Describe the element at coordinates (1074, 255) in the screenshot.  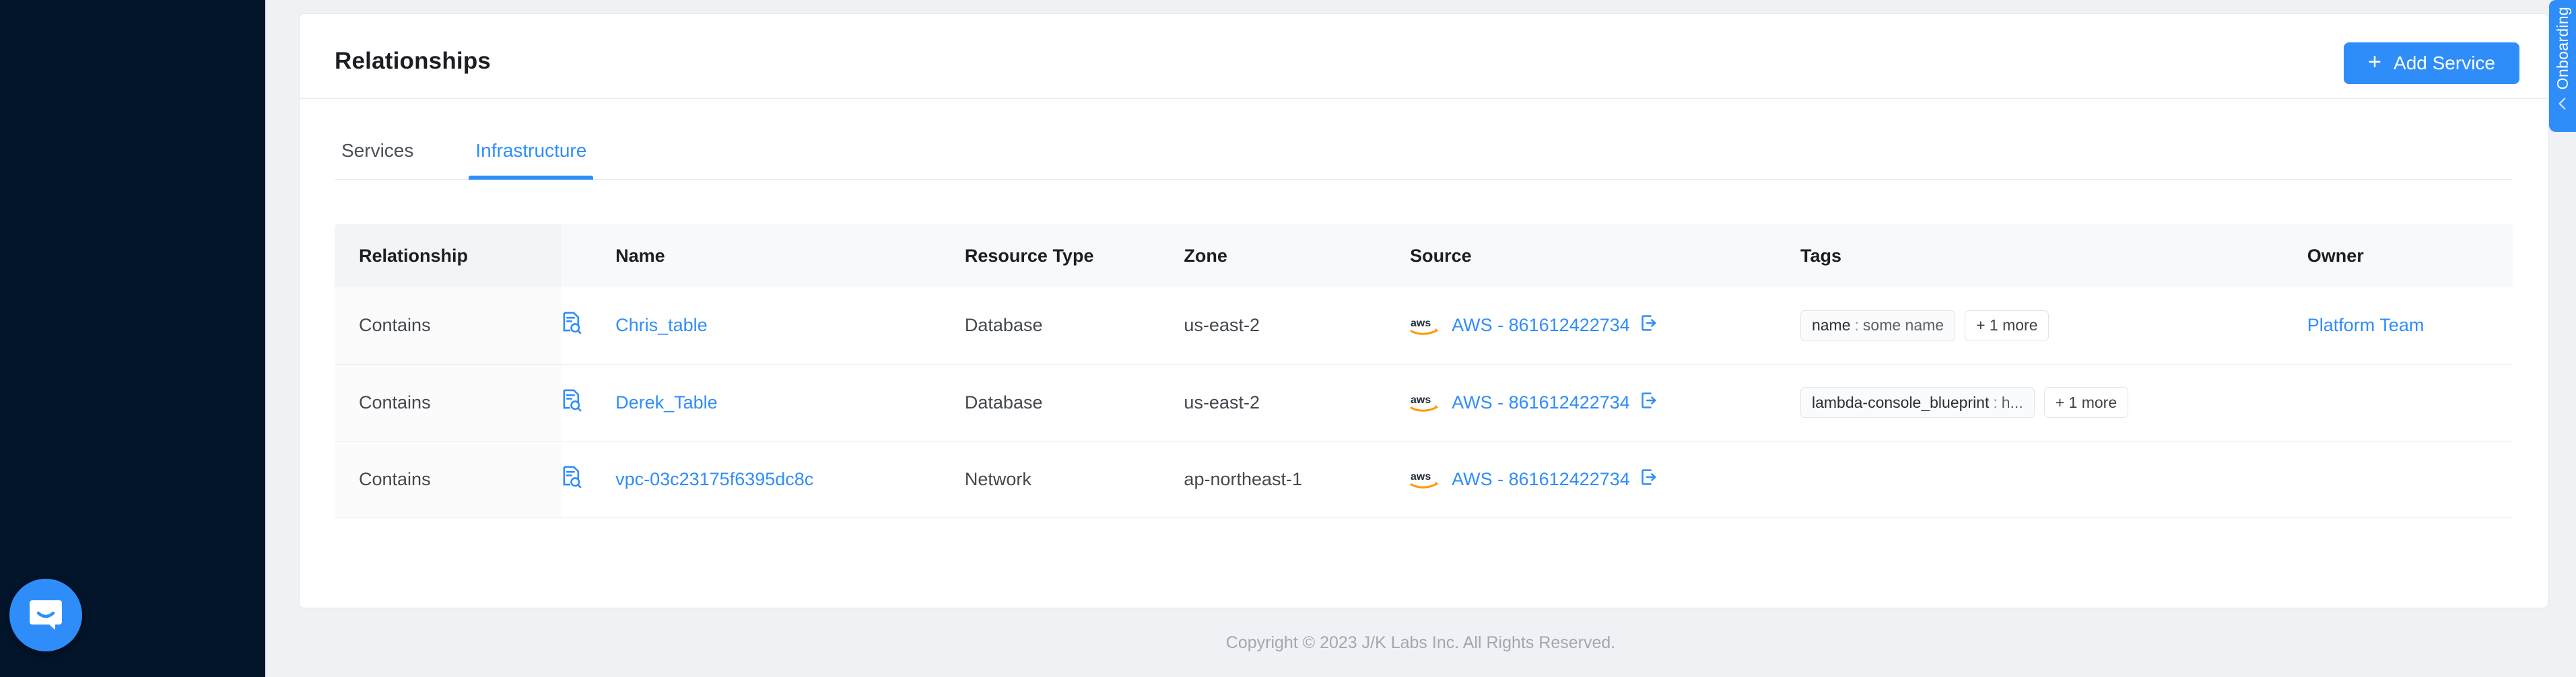
I see `column-header-resource-type: Resource Type` at that location.